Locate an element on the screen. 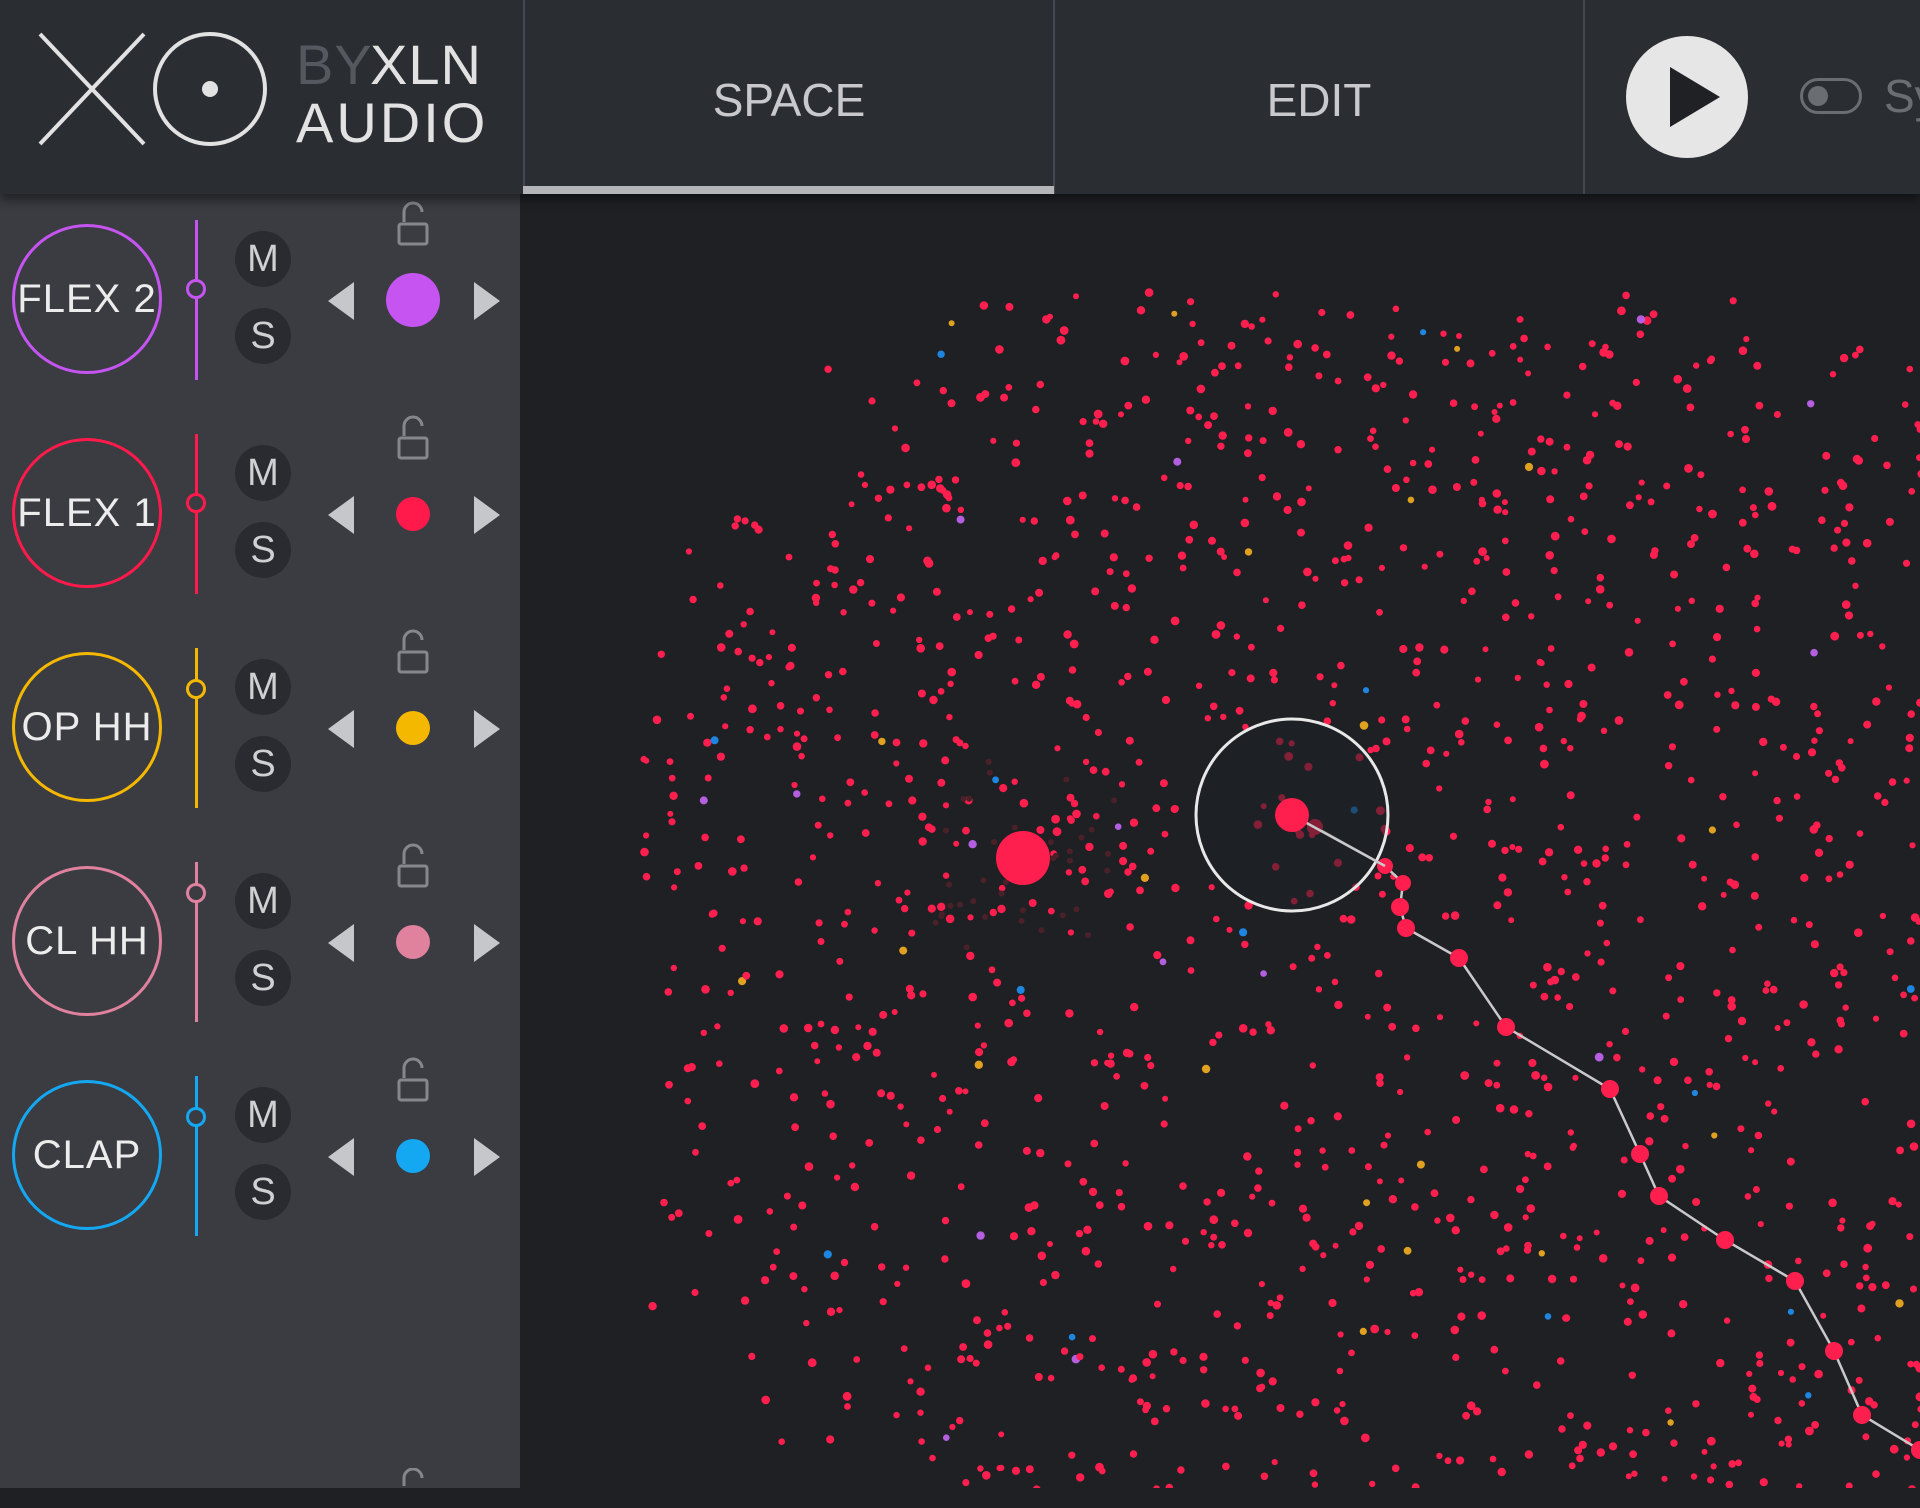  active-sample-dot is located at coordinates (1023, 858).